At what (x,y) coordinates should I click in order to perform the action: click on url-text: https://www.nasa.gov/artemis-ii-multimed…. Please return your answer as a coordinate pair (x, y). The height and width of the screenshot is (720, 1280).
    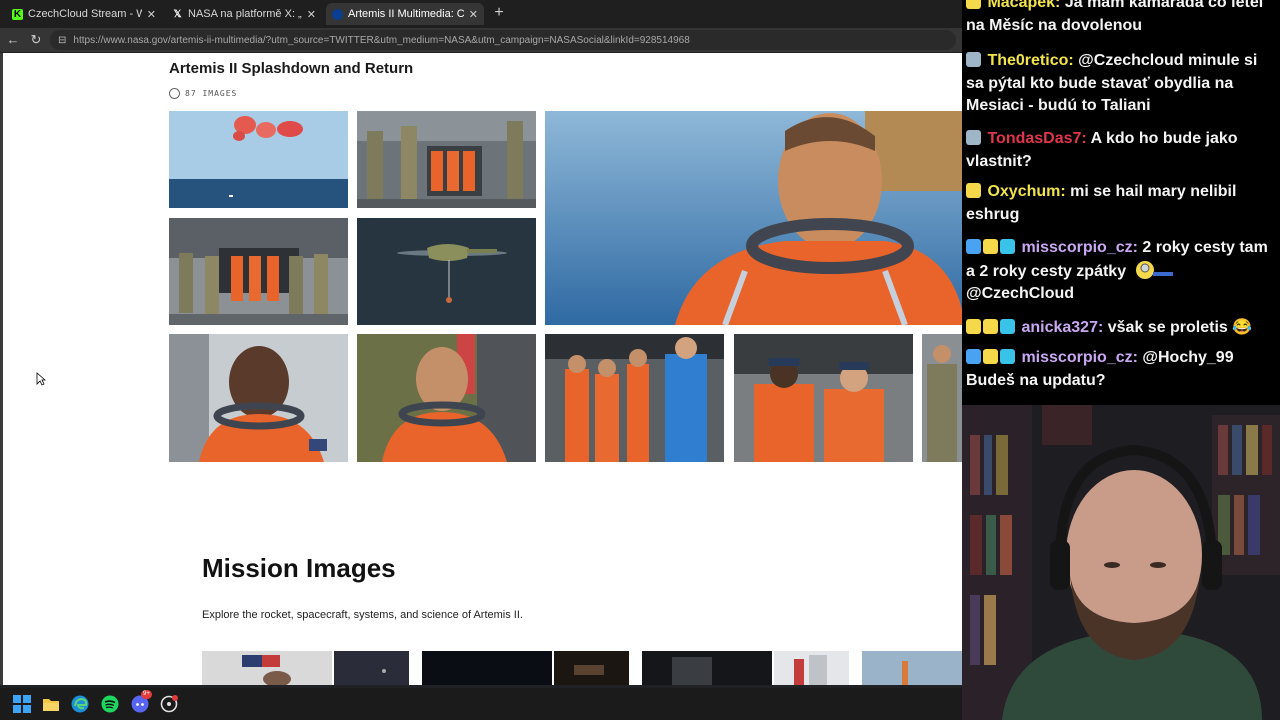
    Looking at the image, I should click on (381, 40).